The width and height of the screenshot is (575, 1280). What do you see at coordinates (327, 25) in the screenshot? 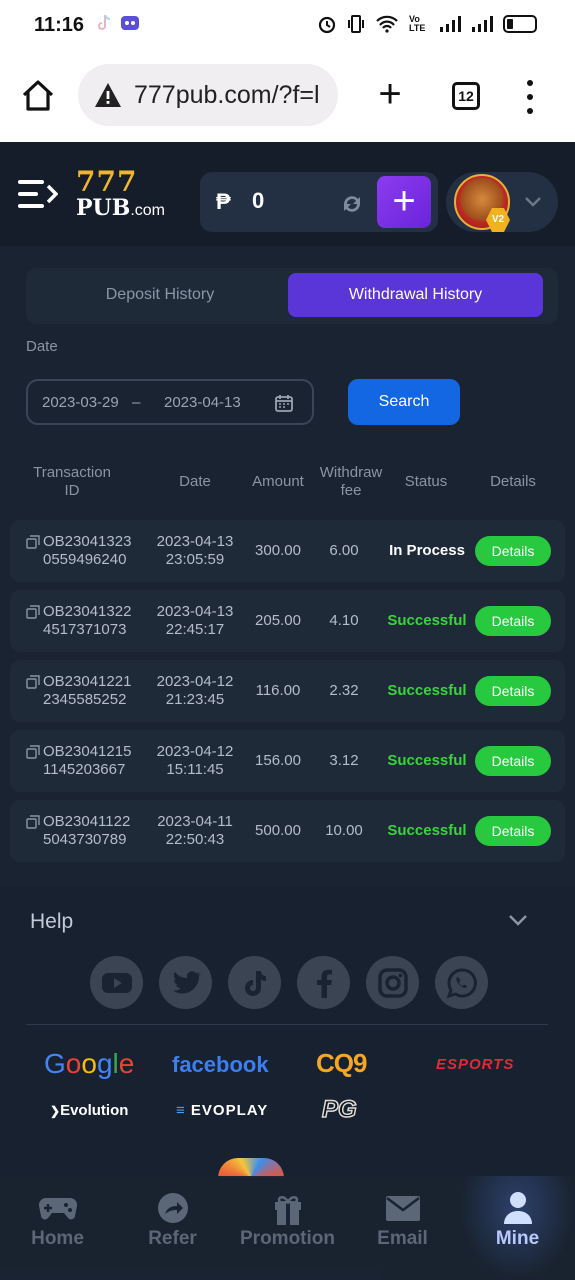
I see `alarm-icon` at bounding box center [327, 25].